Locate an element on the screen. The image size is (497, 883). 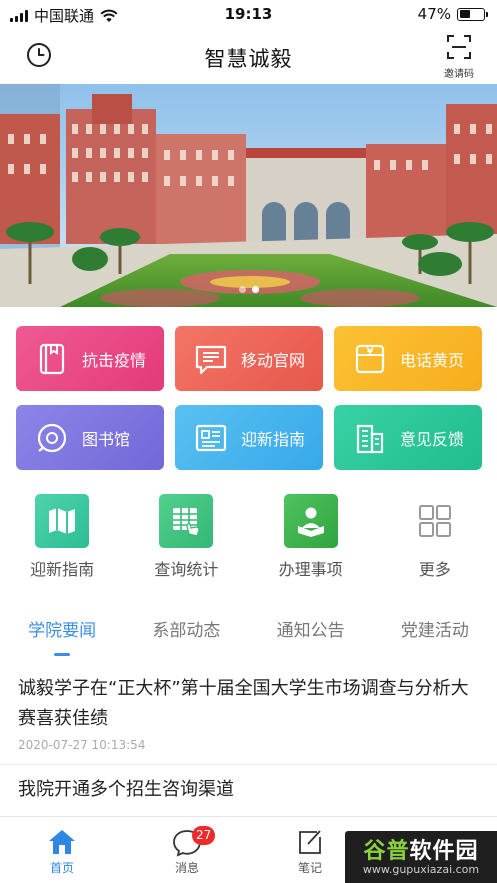
tile-yellow-pages: 电话黄页 is located at coordinates (408, 358).